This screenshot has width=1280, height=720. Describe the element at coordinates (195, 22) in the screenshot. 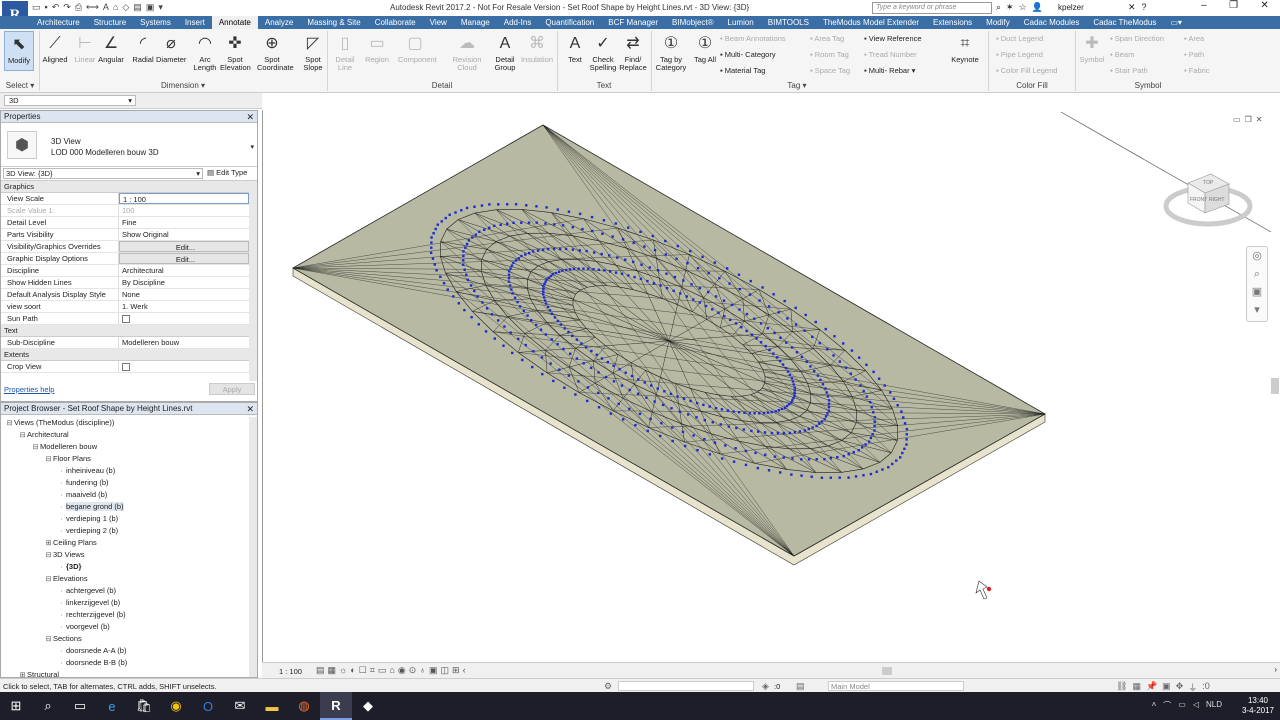

I see `tab-insert: Insert` at that location.